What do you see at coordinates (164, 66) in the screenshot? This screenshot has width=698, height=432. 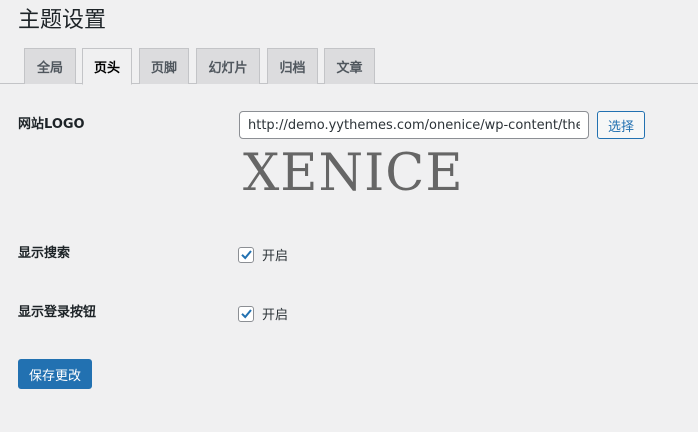 I see `tab-footer: 页脚` at bounding box center [164, 66].